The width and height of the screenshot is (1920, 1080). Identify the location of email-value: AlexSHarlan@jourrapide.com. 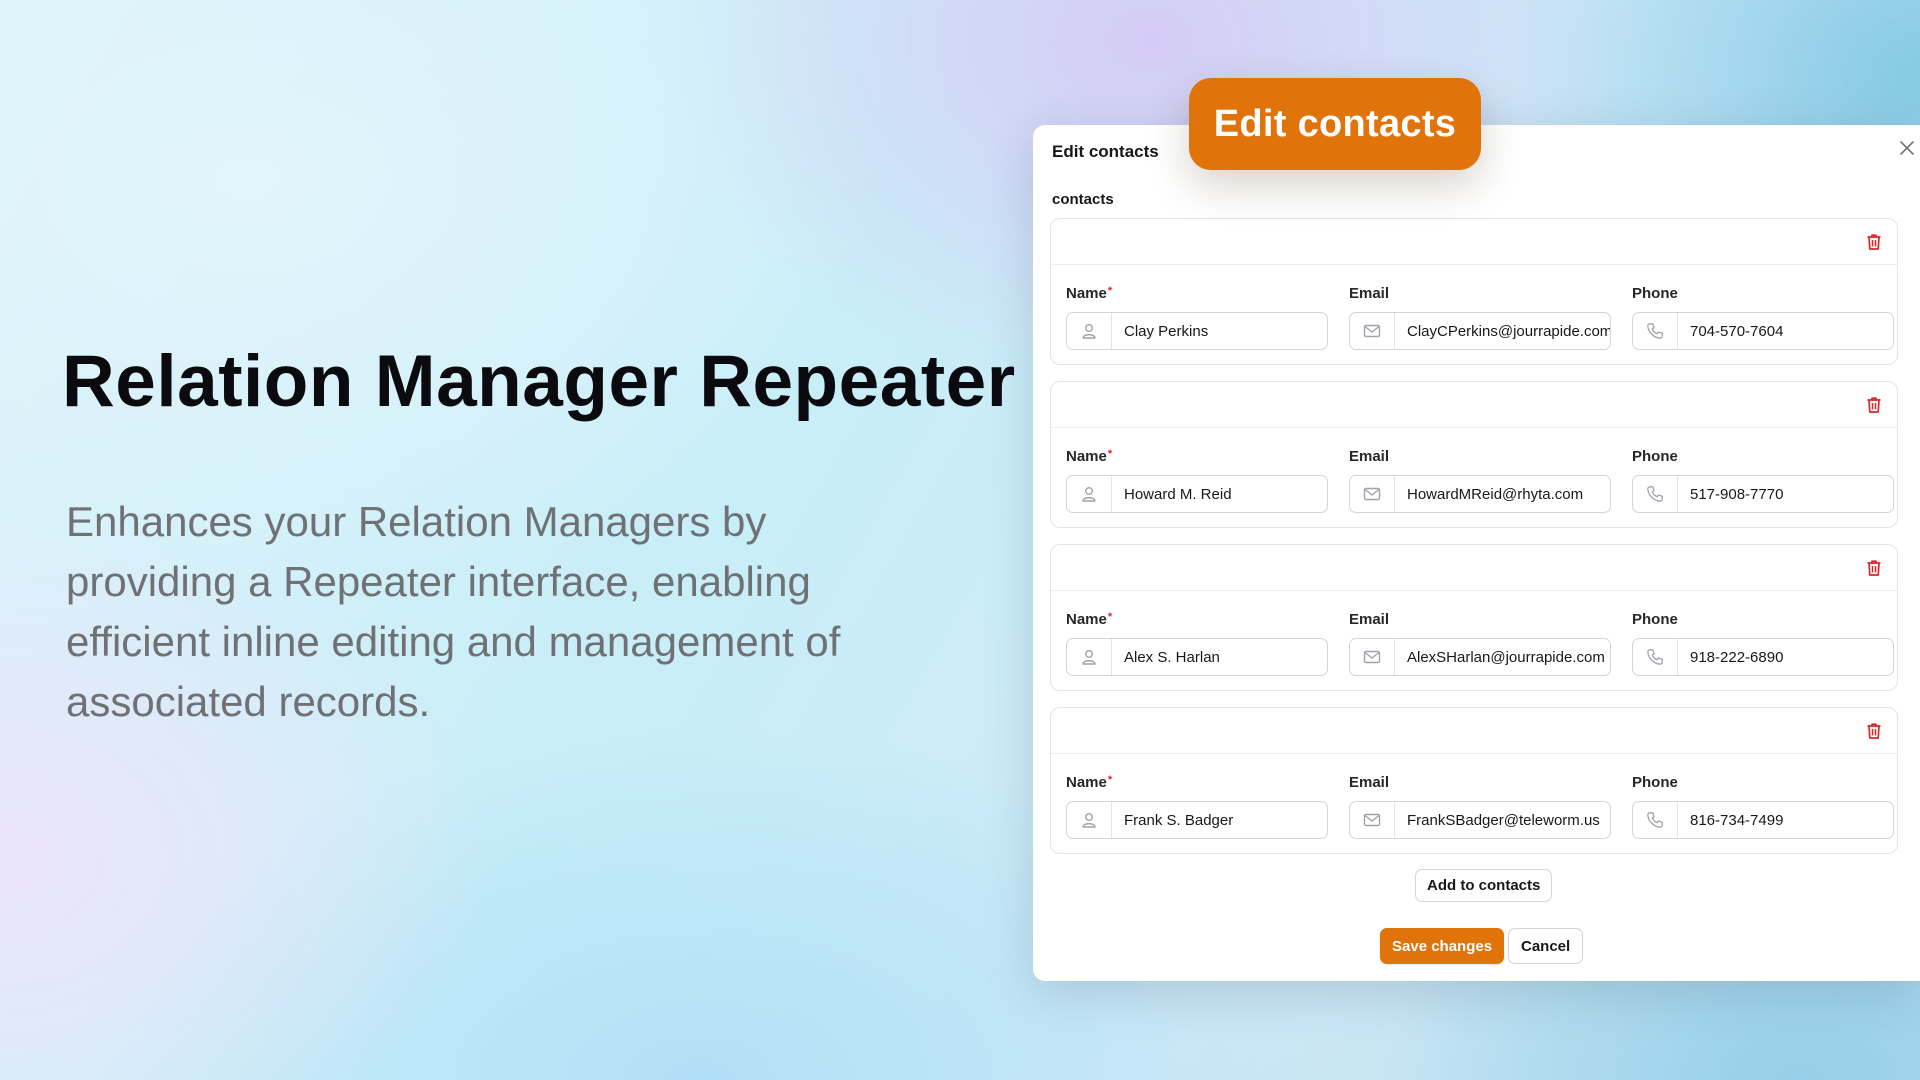
(1506, 657).